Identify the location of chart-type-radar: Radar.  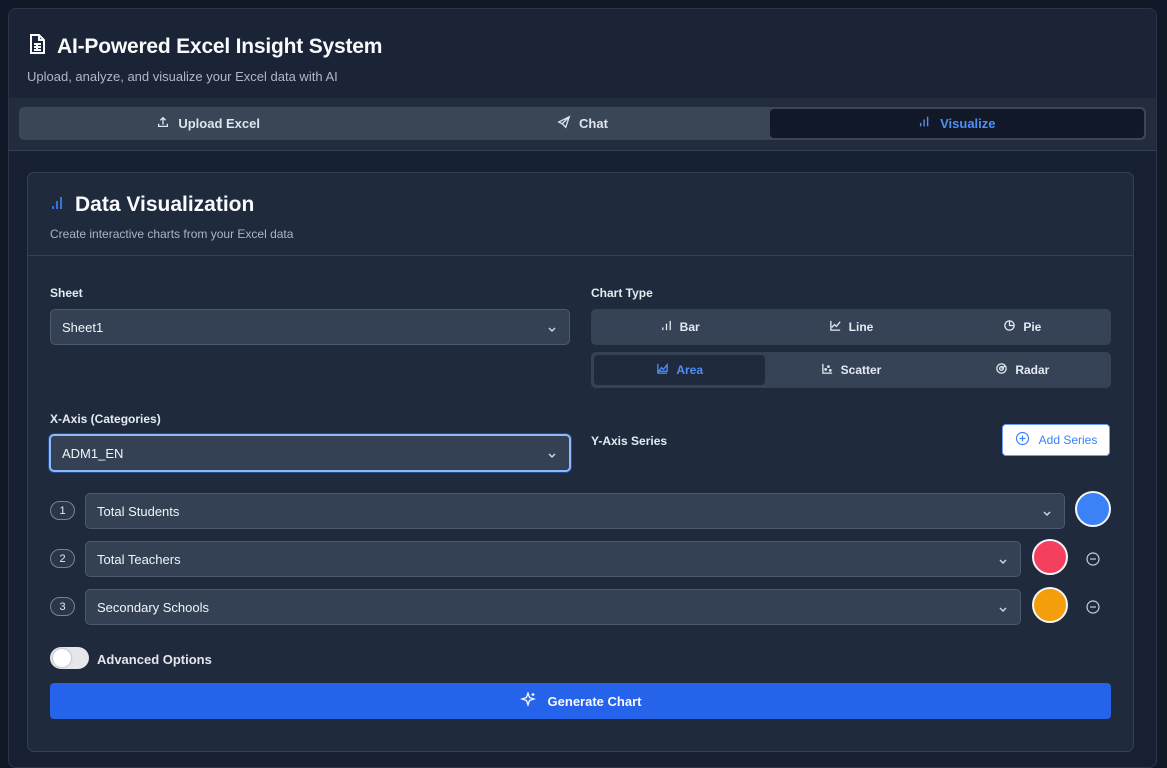
(1022, 370).